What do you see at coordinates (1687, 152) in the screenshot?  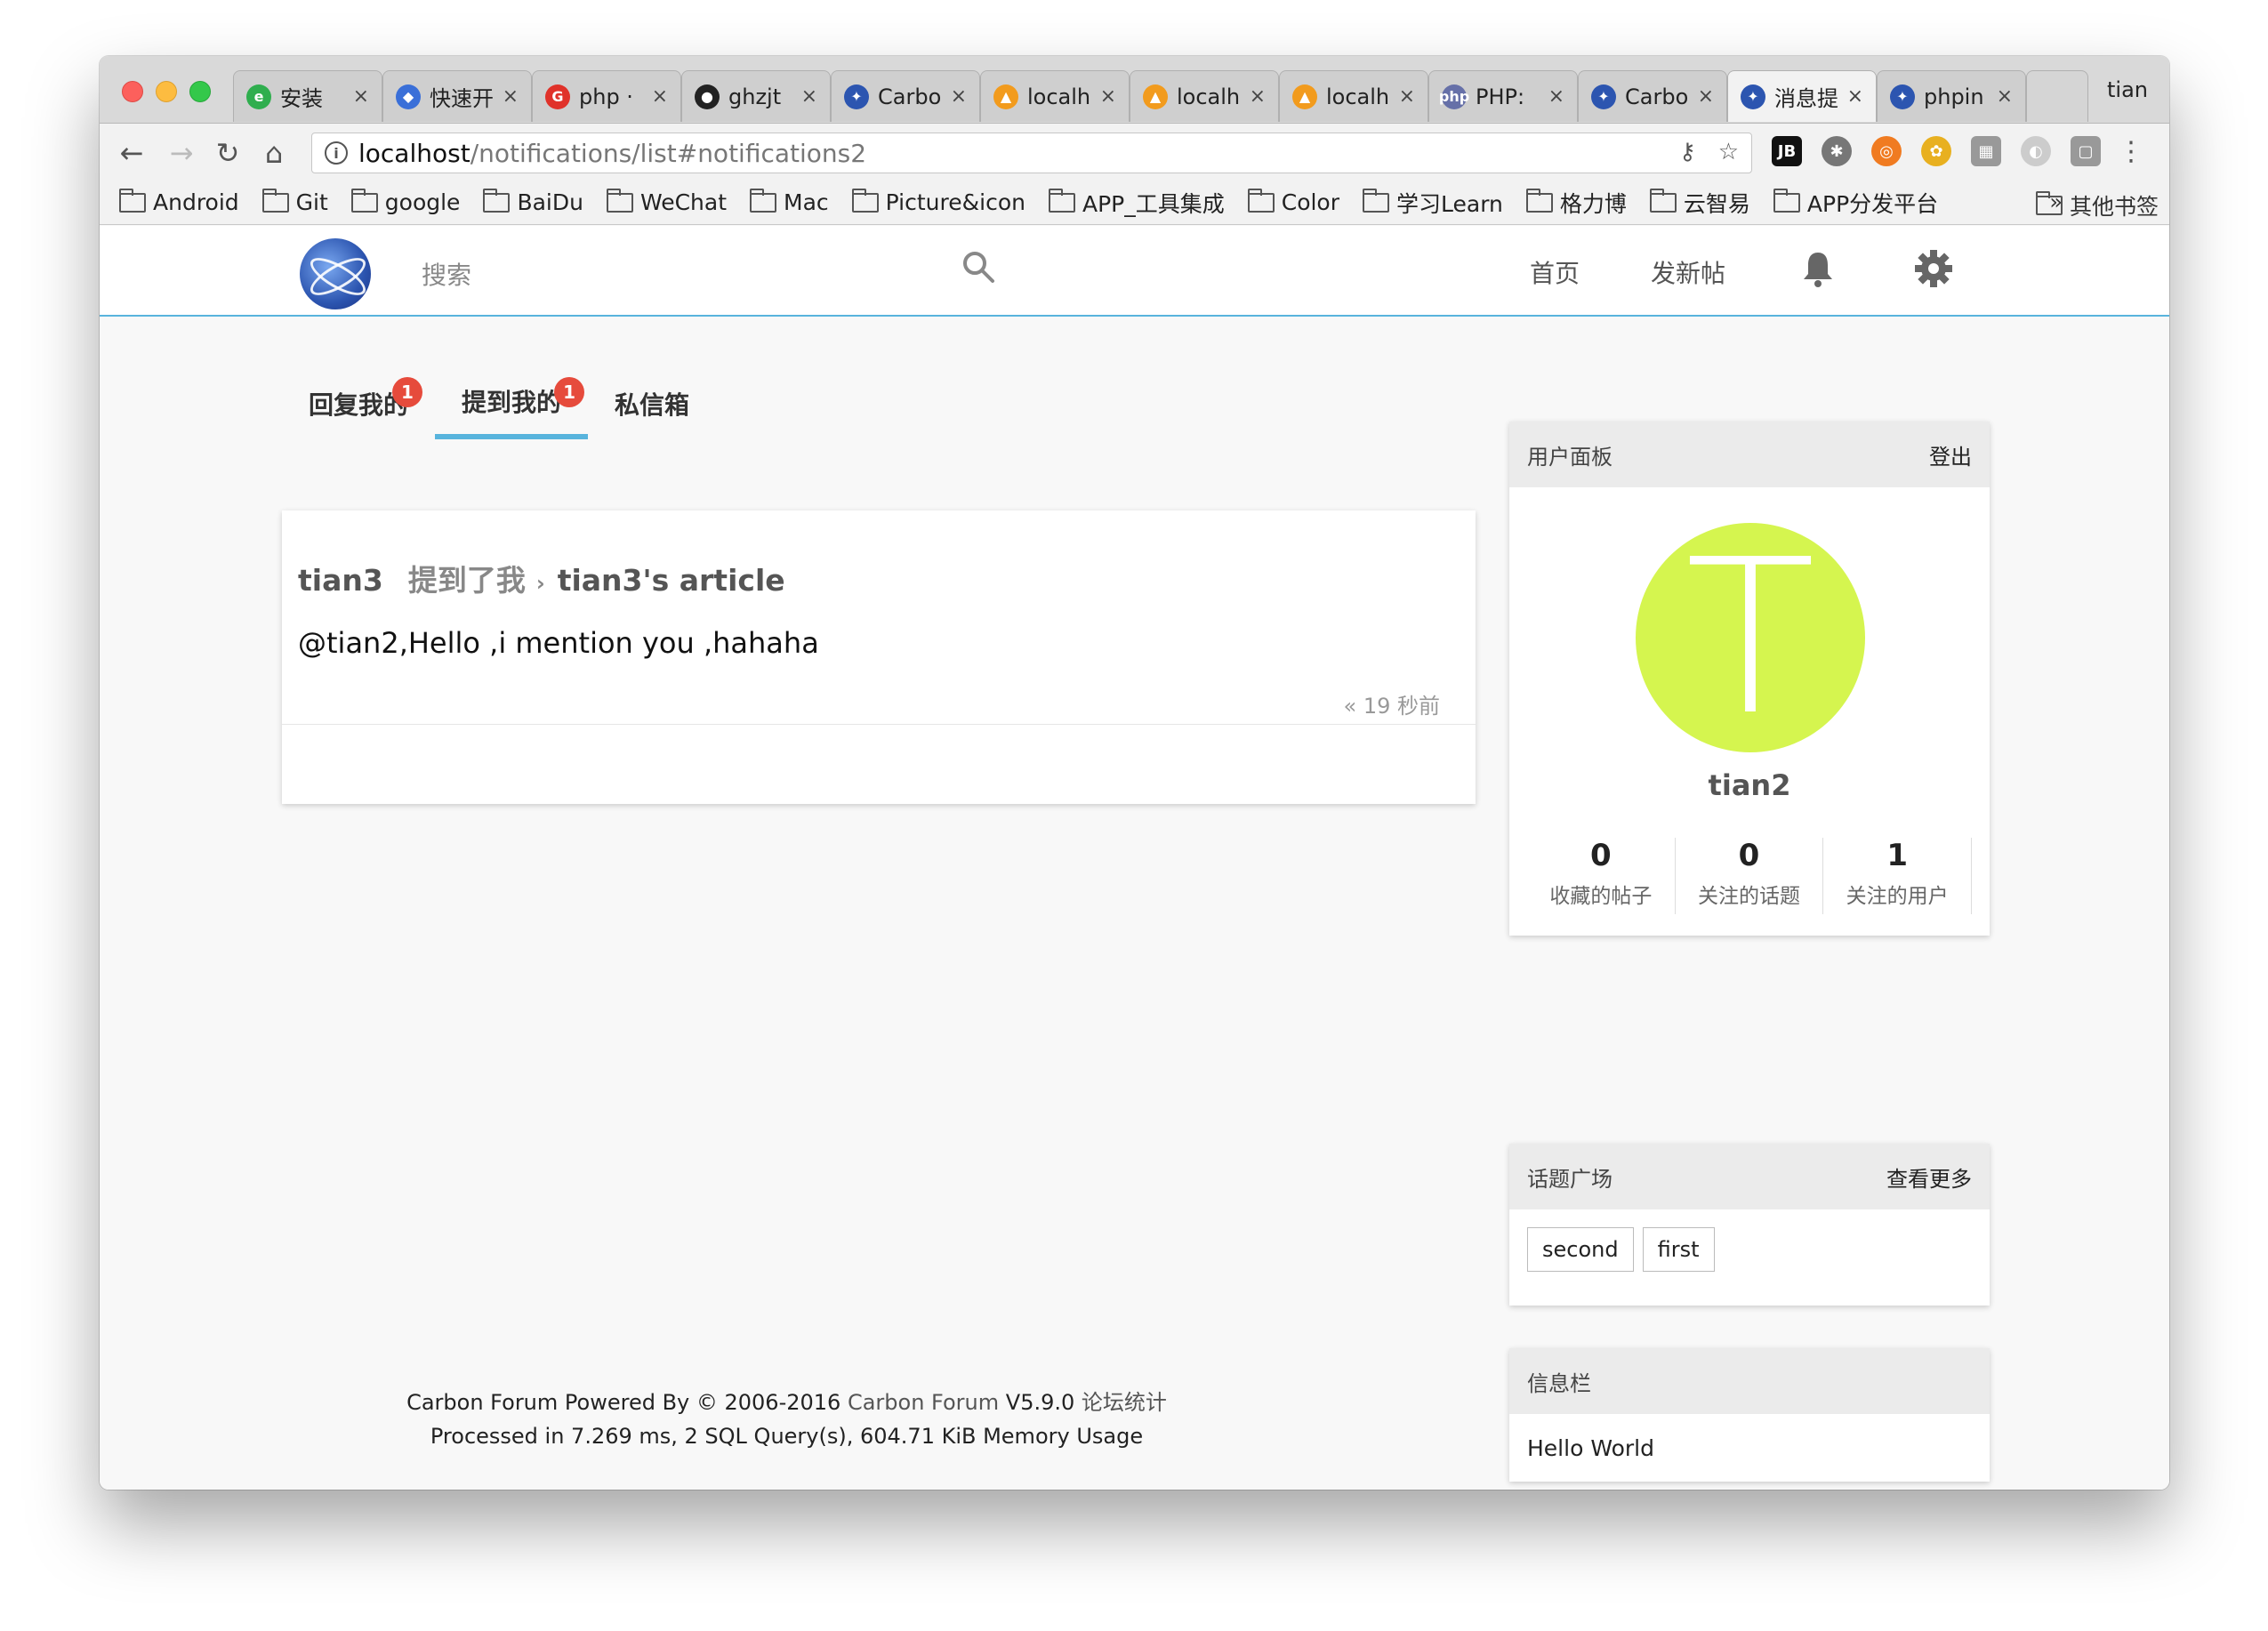 I see `key-icon: ⚷` at bounding box center [1687, 152].